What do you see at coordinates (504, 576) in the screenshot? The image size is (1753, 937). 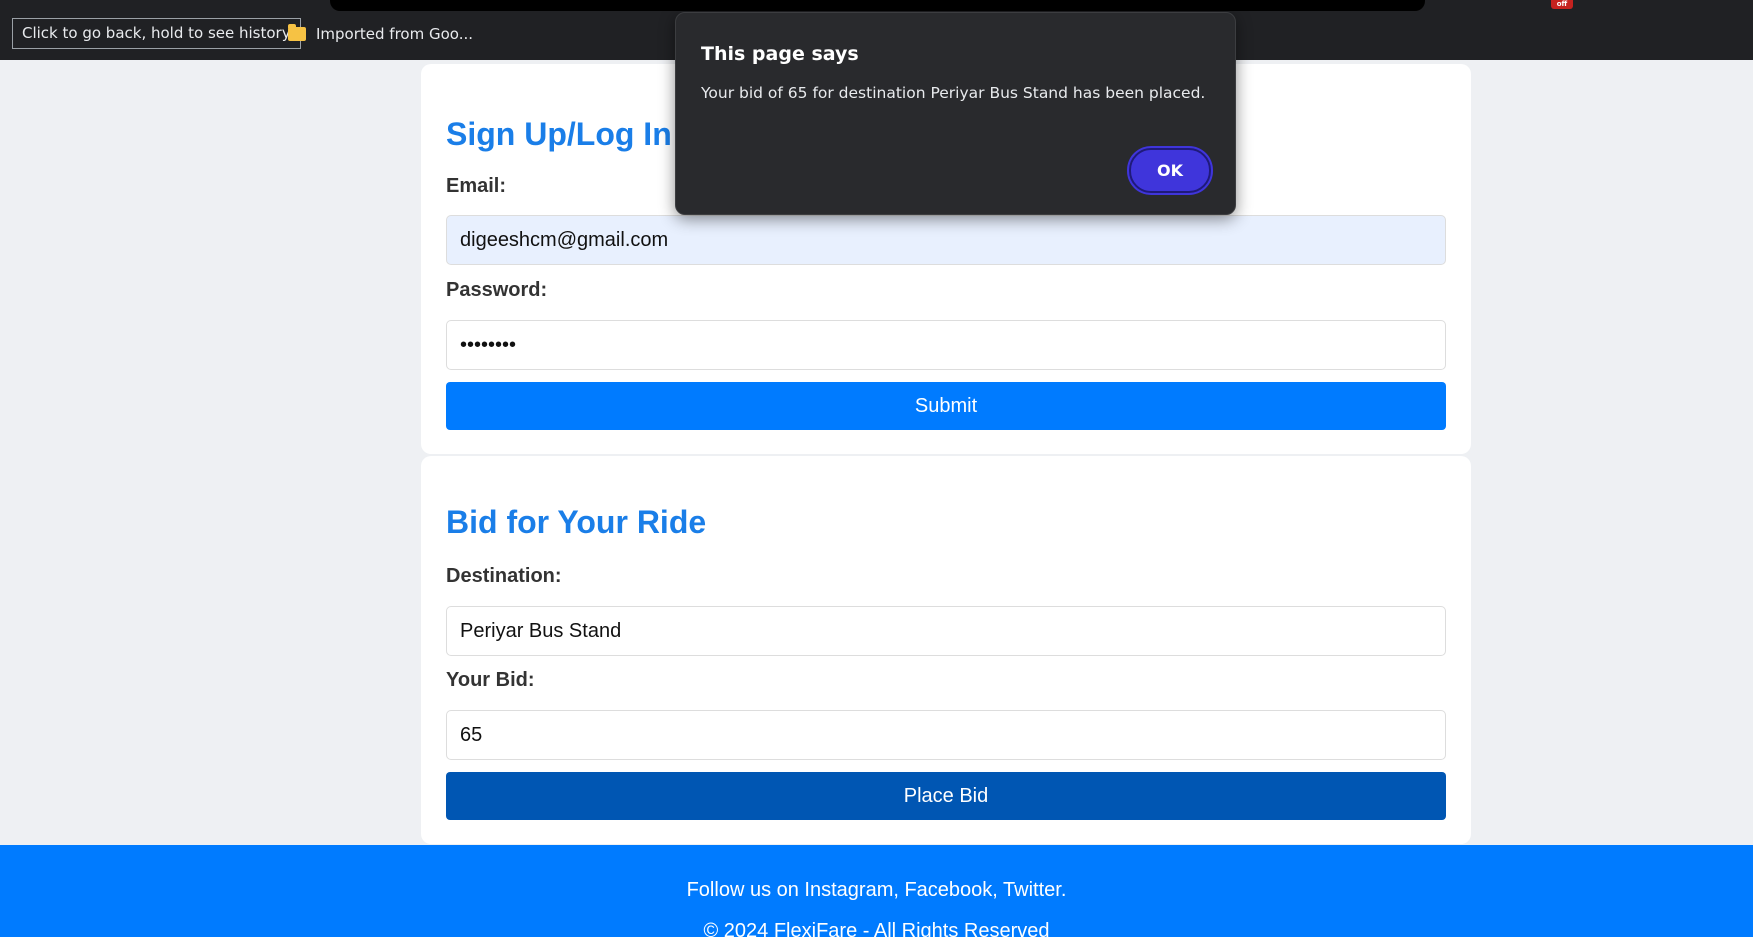 I see `destination-label: Destination:` at bounding box center [504, 576].